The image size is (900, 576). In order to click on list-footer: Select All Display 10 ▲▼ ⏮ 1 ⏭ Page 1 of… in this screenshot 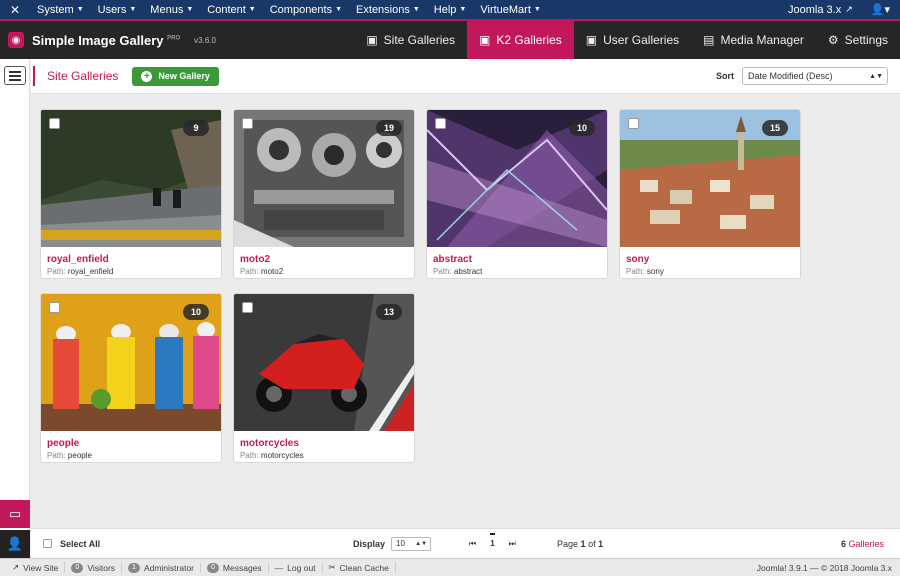, I will do `click(465, 543)`.